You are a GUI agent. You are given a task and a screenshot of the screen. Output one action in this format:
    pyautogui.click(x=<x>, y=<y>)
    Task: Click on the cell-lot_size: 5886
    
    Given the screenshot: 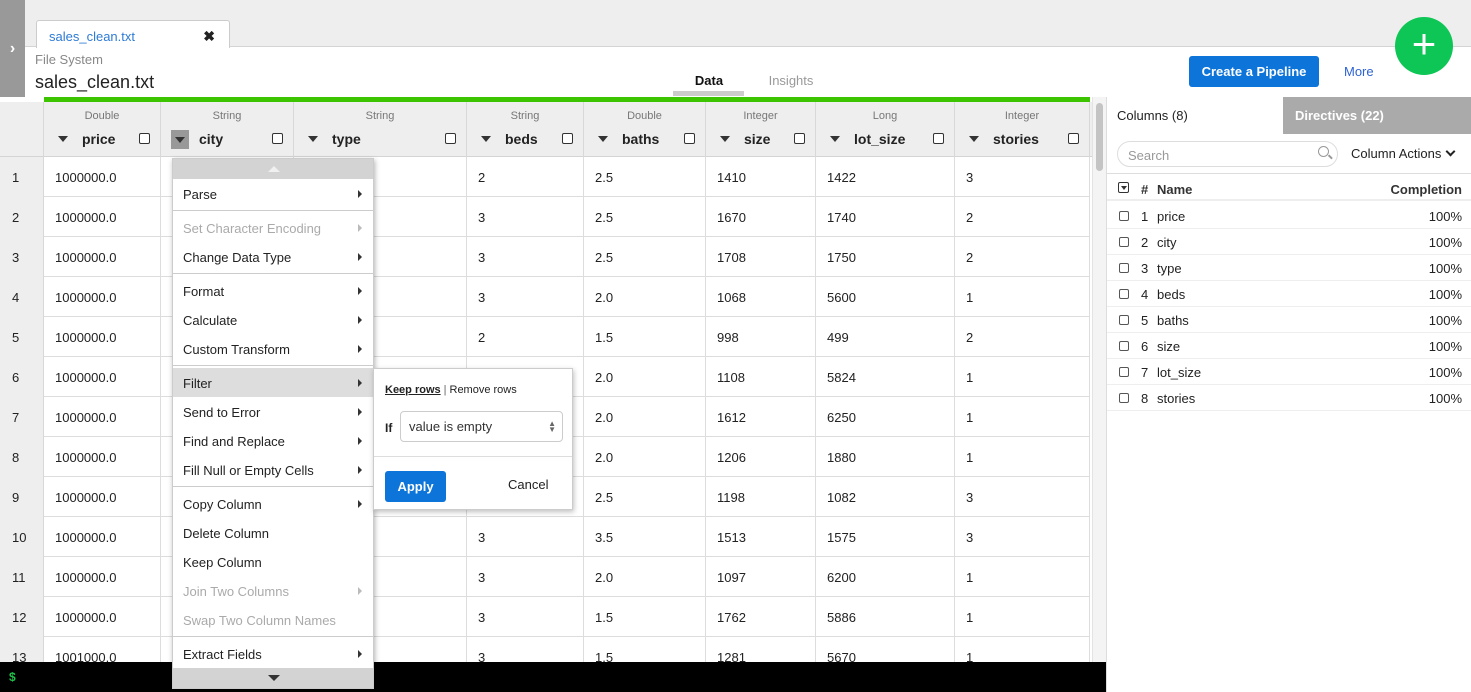 What is the action you would take?
    pyautogui.click(x=885, y=617)
    